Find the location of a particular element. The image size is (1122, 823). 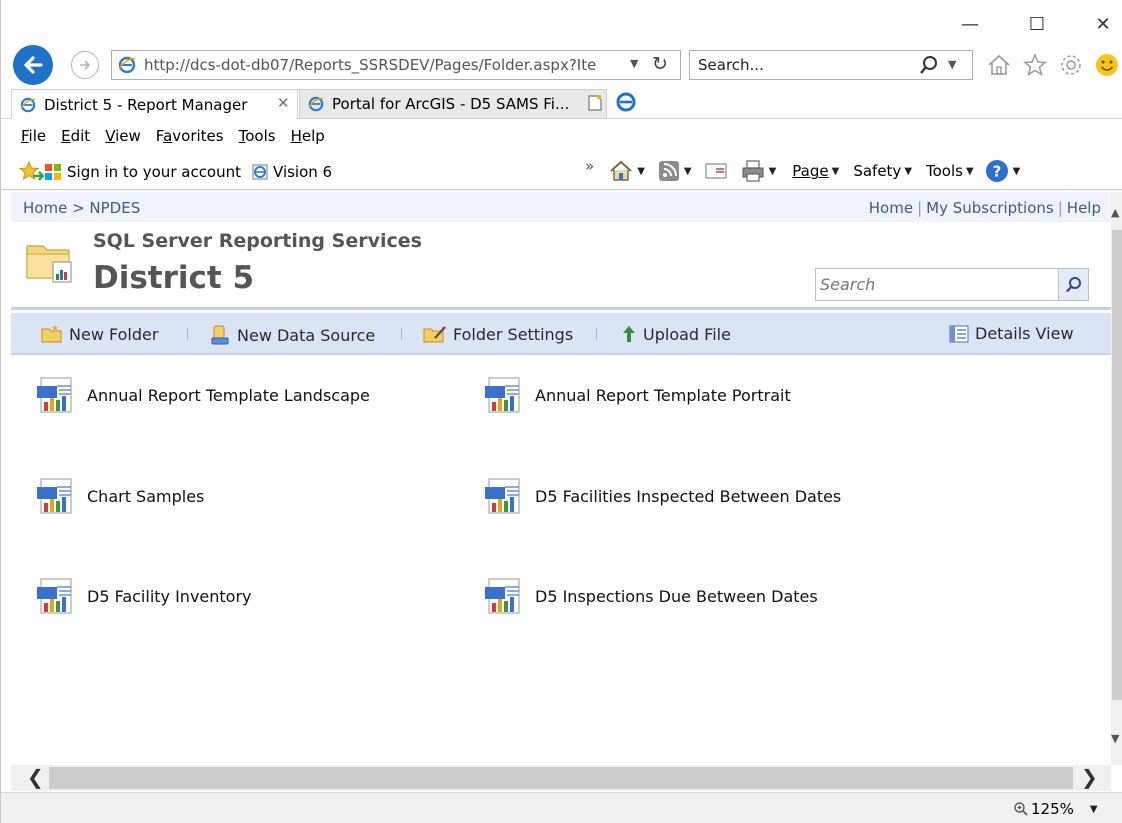

report-item: Chart Samples is located at coordinates (119, 496).